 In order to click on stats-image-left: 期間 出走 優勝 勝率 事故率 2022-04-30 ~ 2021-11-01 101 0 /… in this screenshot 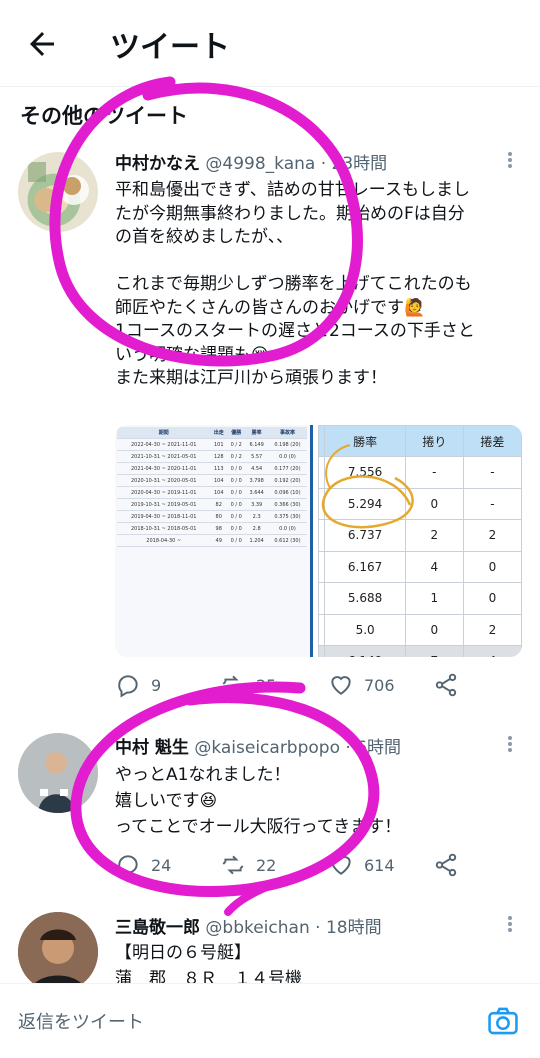, I will do `click(214, 541)`.